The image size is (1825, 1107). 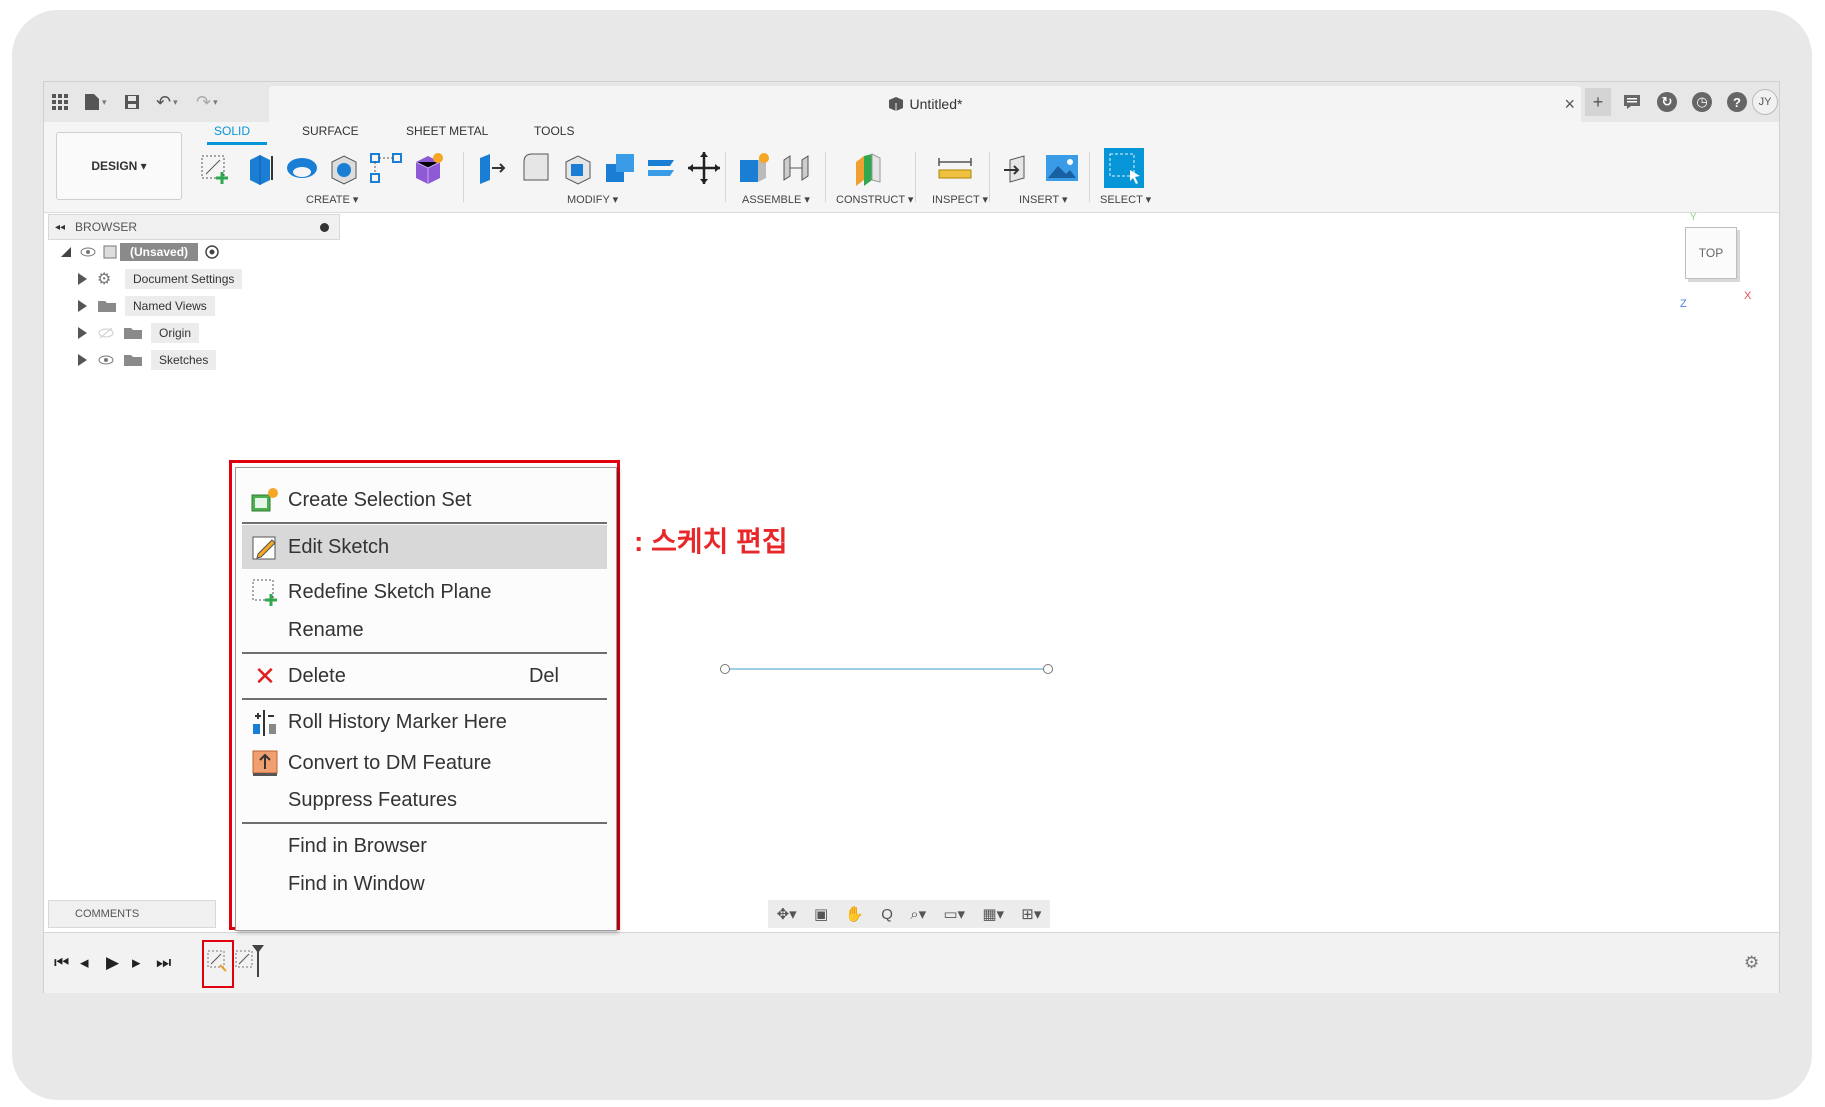 What do you see at coordinates (1711, 253) in the screenshot?
I see `viewcube: TOP` at bounding box center [1711, 253].